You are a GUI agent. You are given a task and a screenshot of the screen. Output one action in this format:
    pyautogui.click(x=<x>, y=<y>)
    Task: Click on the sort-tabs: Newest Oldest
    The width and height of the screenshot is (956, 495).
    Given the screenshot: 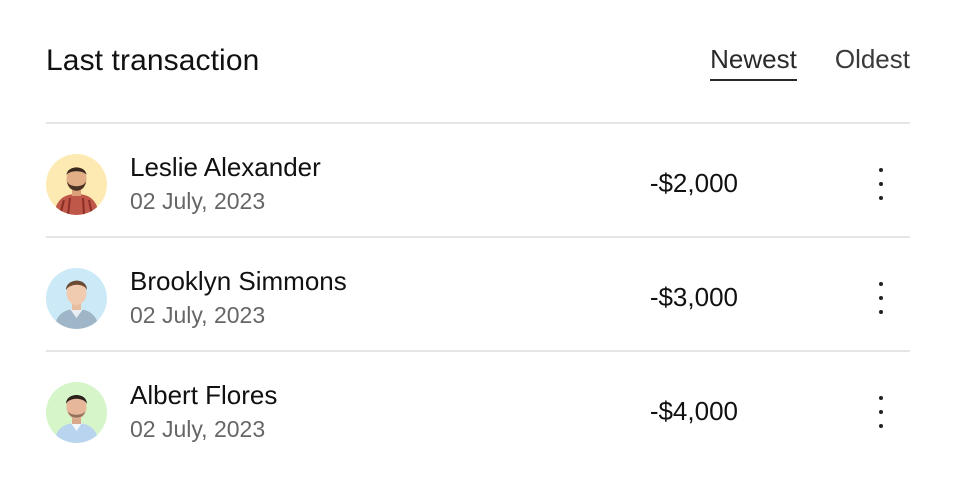 What is the action you would take?
    pyautogui.click(x=810, y=62)
    